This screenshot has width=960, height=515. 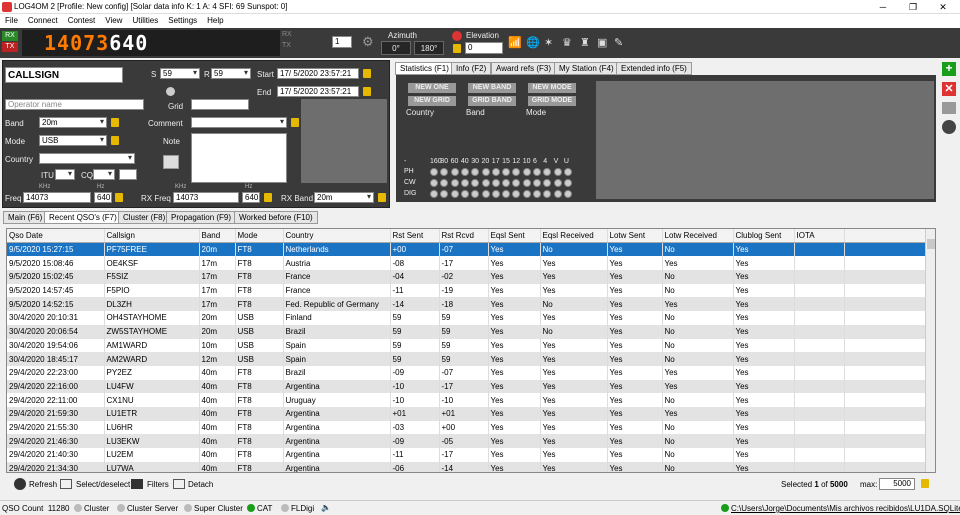 I want to click on band-select: 20m, so click(x=73, y=122).